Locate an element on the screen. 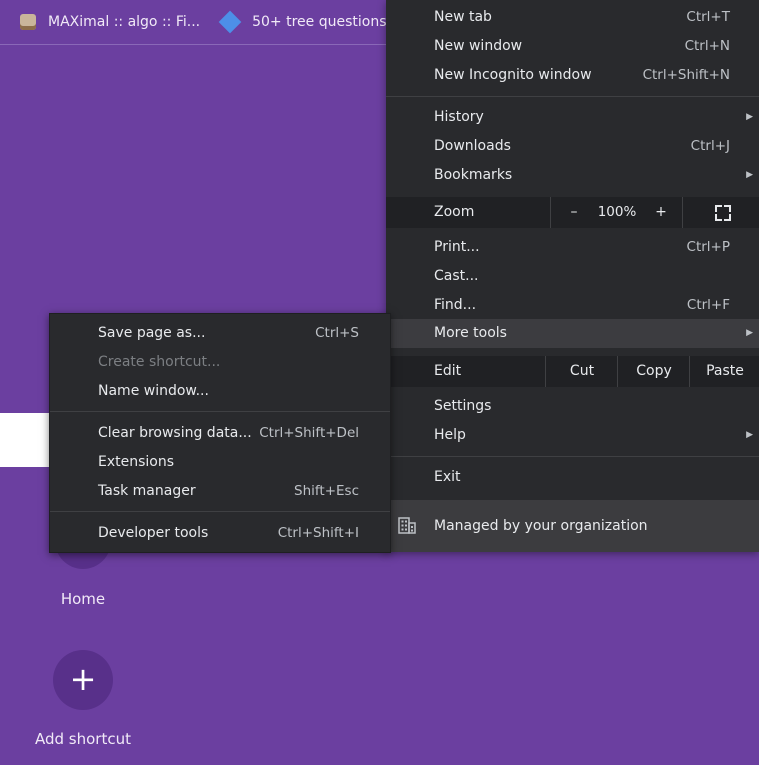  maximal-favicon-icon is located at coordinates (28, 22).